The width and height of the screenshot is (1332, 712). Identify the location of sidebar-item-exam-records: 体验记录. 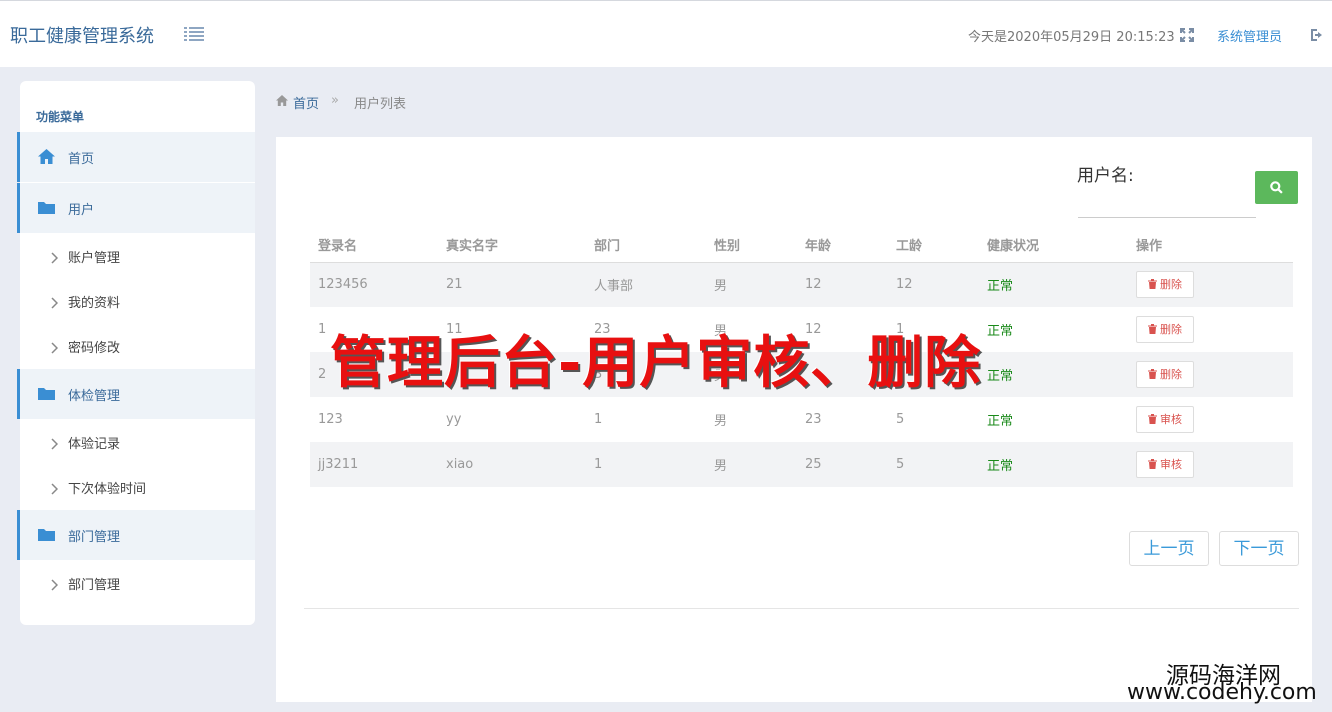
(137, 441).